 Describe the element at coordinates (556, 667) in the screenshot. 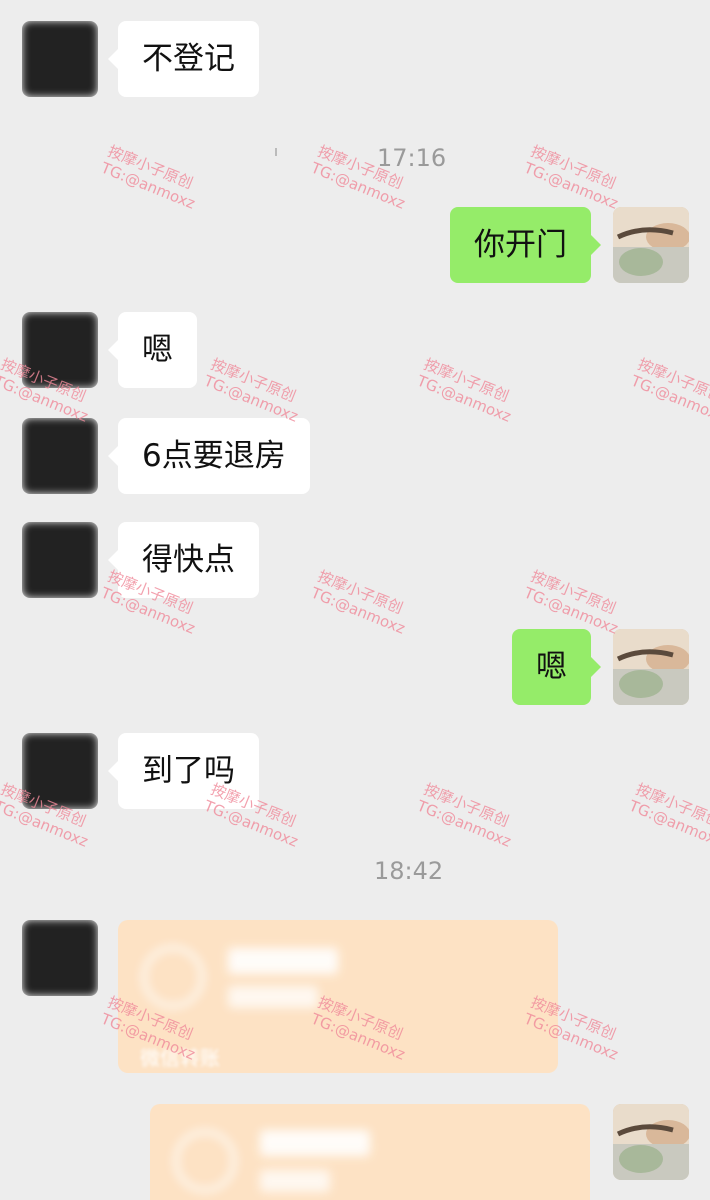

I see `message-bubble-outgoing: 嗯` at that location.